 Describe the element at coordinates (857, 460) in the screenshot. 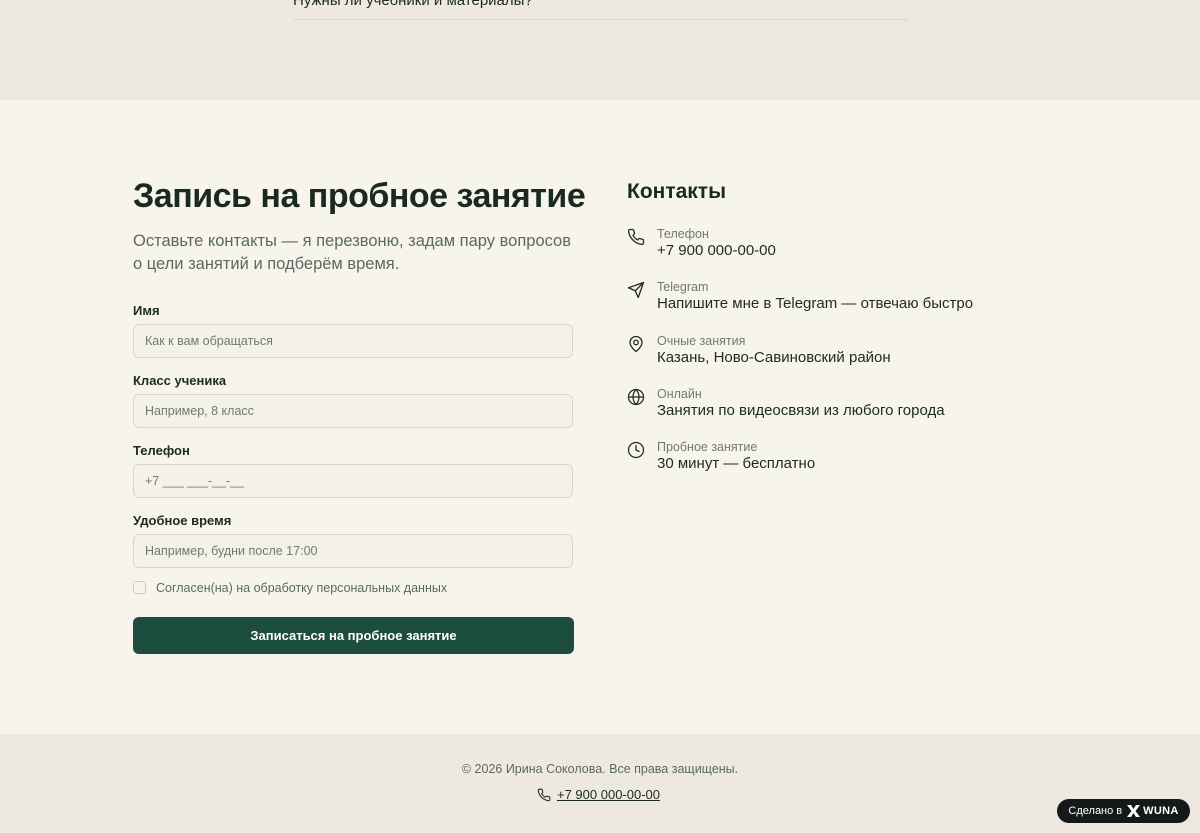

I see `contact-trial: Пробное занятие 30 минут — бесплатно` at that location.